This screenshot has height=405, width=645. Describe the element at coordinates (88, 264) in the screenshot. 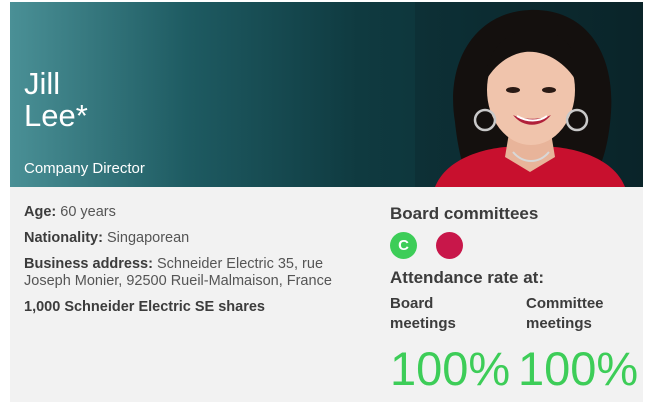

I see `address-label: Business address:` at that location.